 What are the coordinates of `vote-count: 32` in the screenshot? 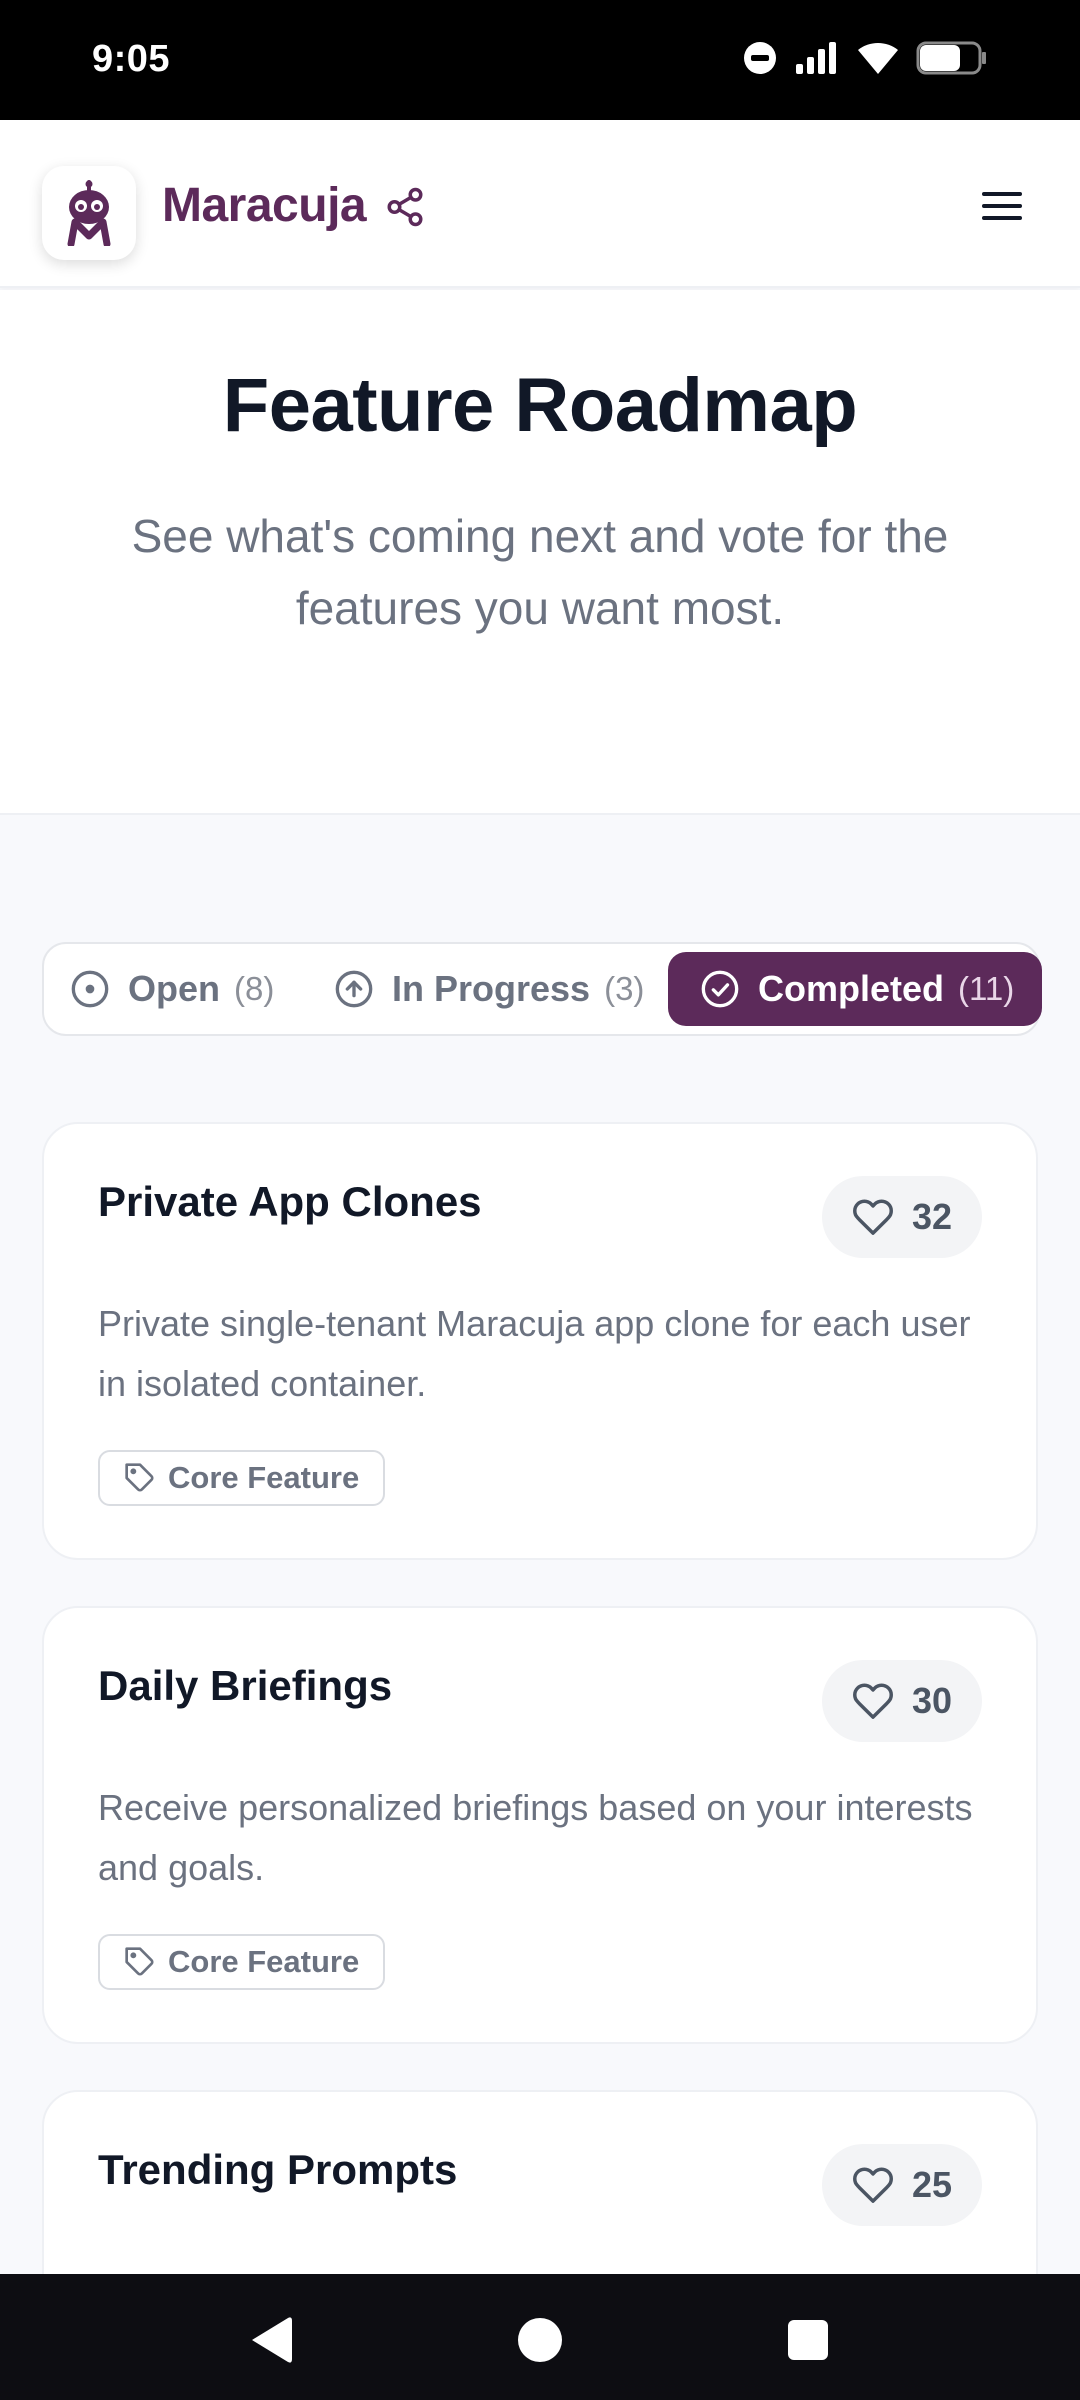 It's located at (932, 1216).